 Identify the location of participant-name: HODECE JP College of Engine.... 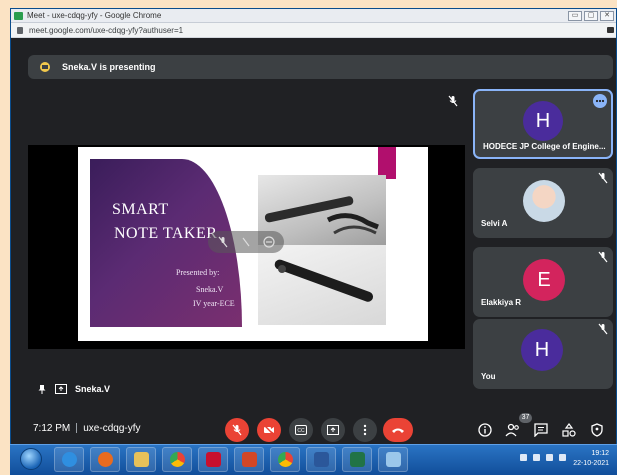
(544, 146).